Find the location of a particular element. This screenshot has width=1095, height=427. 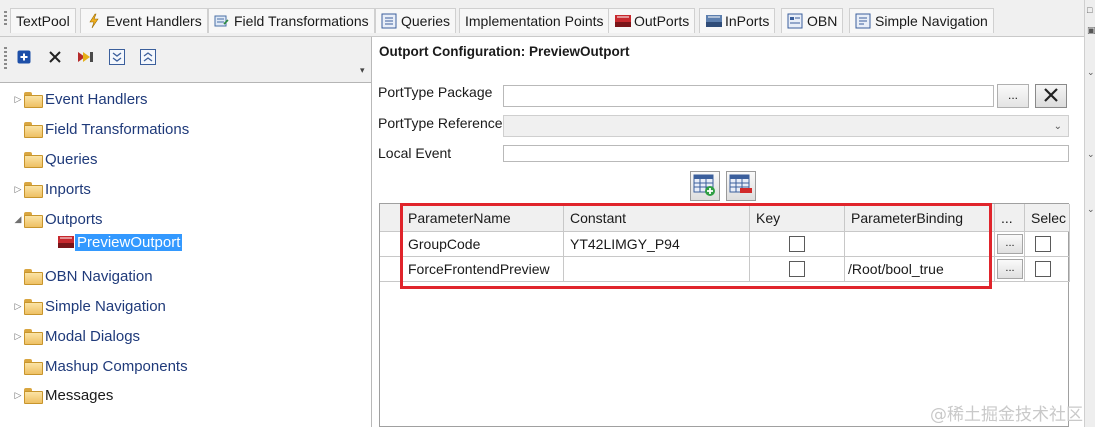

tree-item-label: Outports is located at coordinates (74, 219).